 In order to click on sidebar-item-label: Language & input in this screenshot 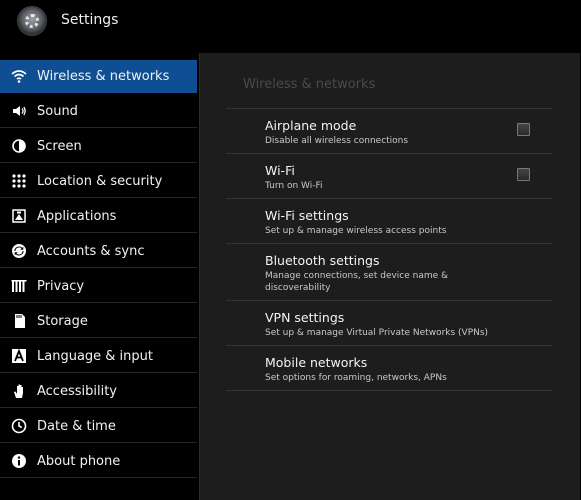, I will do `click(95, 356)`.